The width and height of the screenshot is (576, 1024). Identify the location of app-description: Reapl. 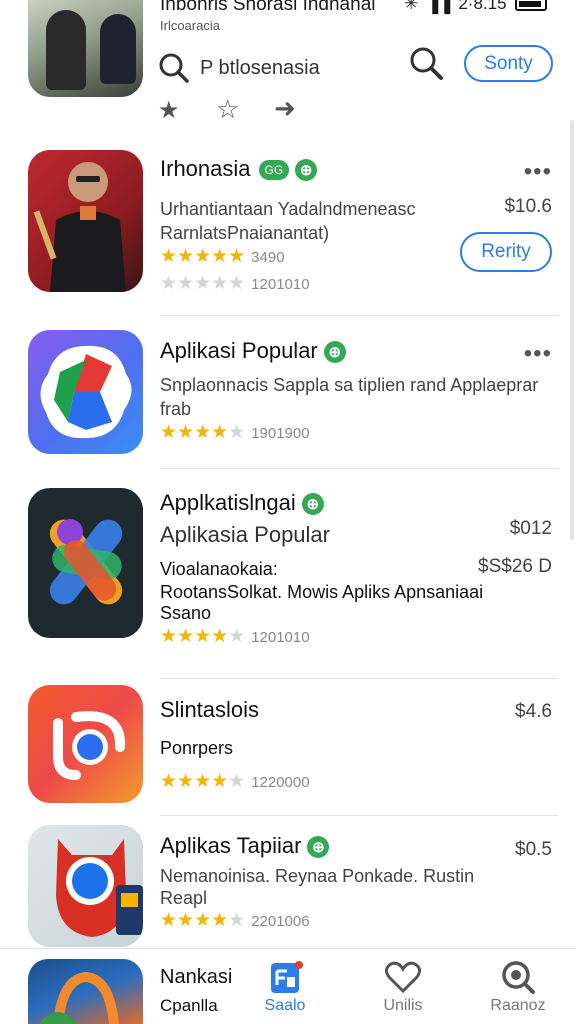
(184, 898).